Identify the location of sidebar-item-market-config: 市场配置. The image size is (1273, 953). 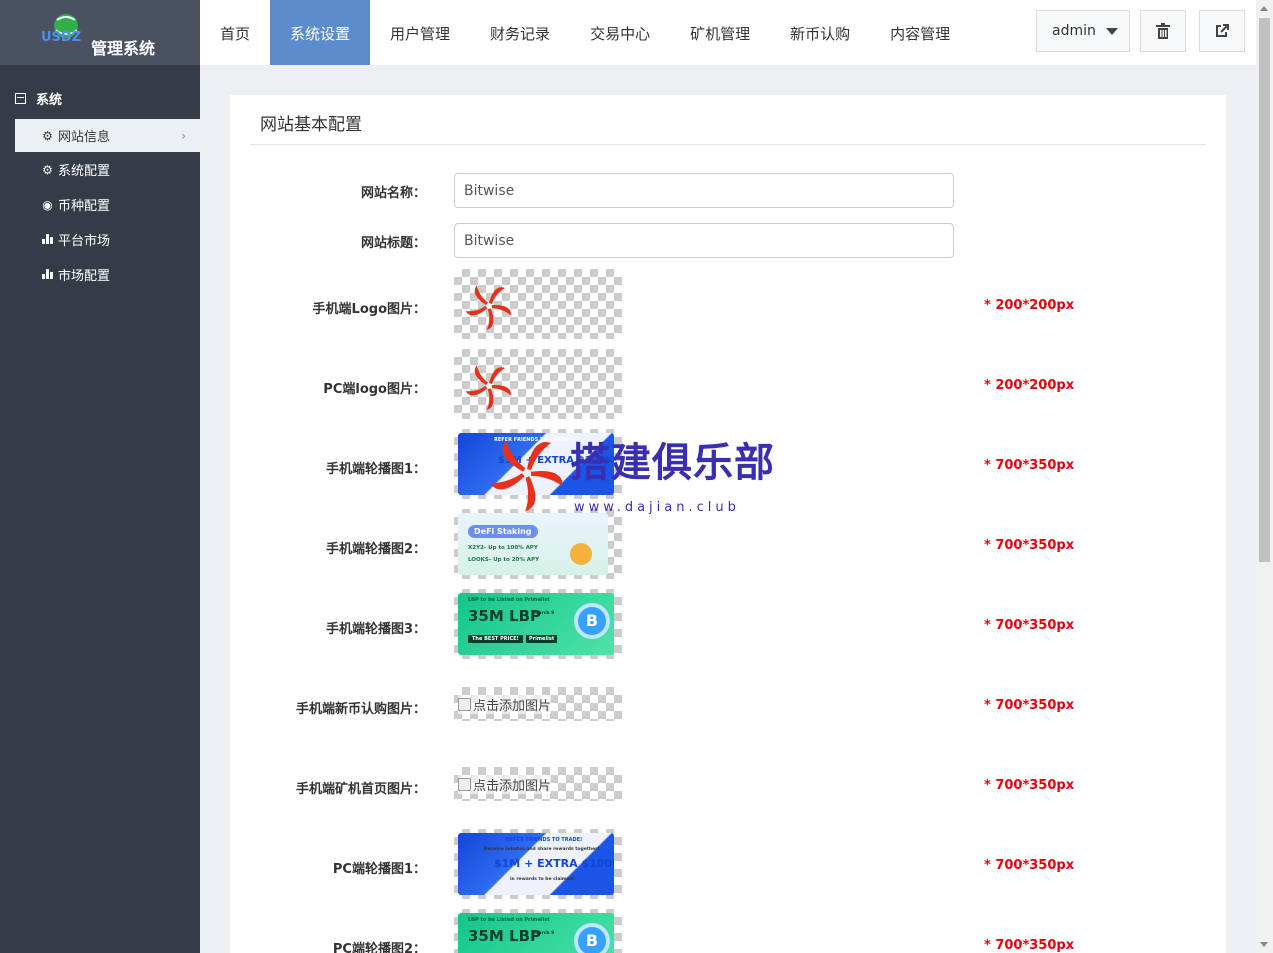
(100, 274).